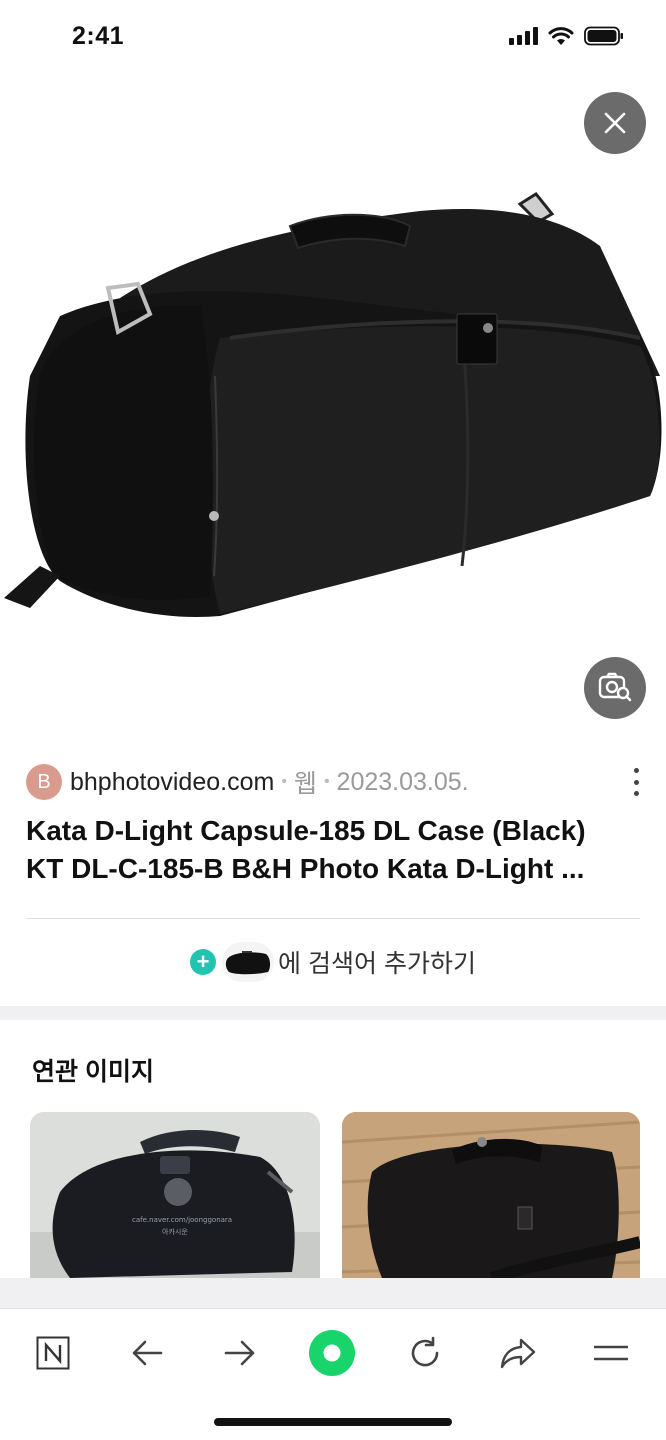 The image size is (666, 1440). I want to click on bag-thumbnail-icon, so click(248, 963).